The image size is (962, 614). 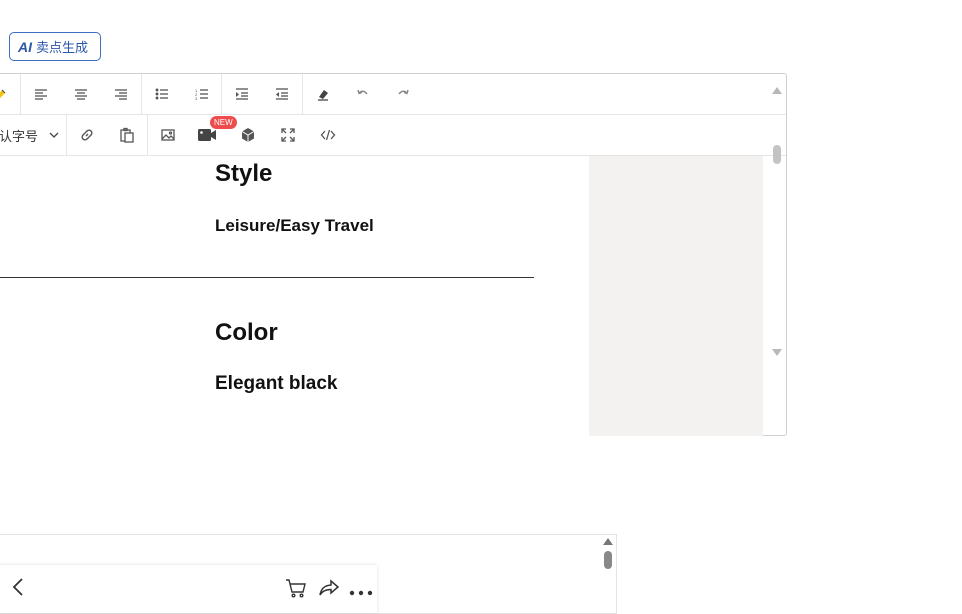 What do you see at coordinates (267, 277) in the screenshot?
I see `horizontal-divider` at bounding box center [267, 277].